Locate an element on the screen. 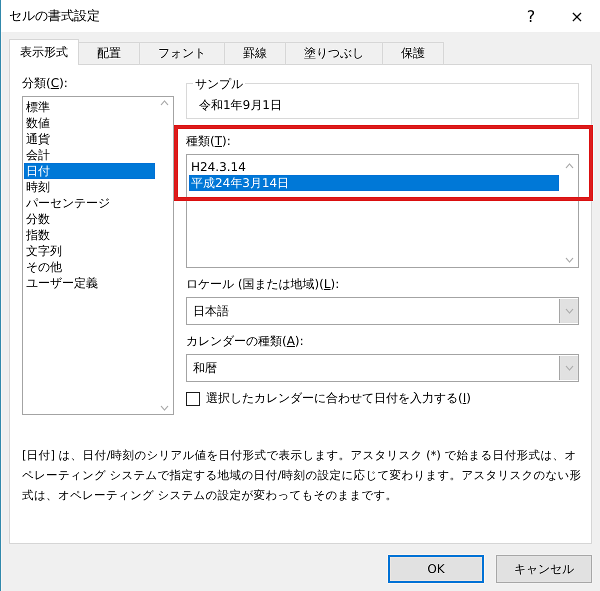 The height and width of the screenshot is (591, 600). close-button: × is located at coordinates (577, 16).